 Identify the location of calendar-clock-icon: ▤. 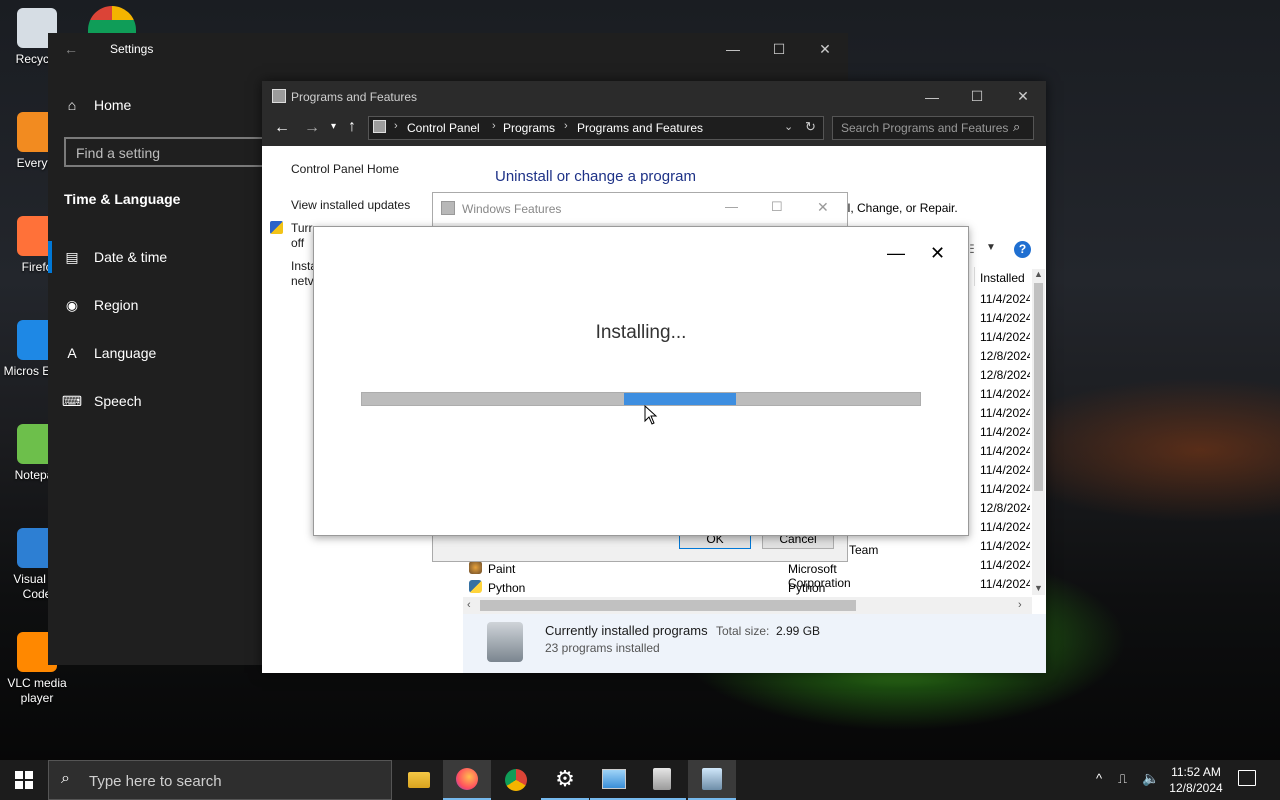
(72, 256).